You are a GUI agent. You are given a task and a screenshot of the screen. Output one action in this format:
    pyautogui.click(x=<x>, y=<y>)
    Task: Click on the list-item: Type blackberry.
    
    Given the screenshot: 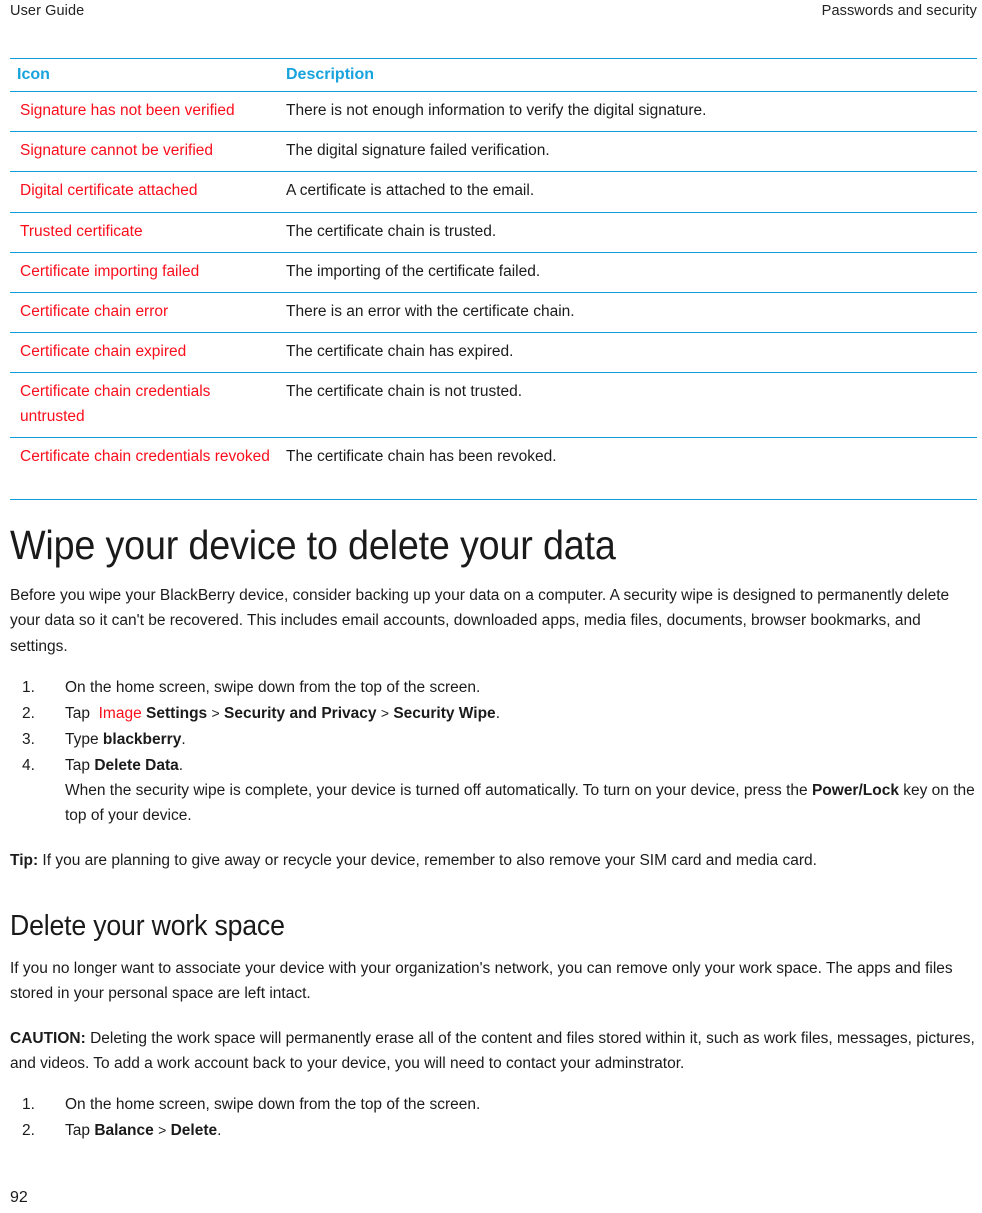 What is the action you would take?
    pyautogui.click(x=493, y=739)
    